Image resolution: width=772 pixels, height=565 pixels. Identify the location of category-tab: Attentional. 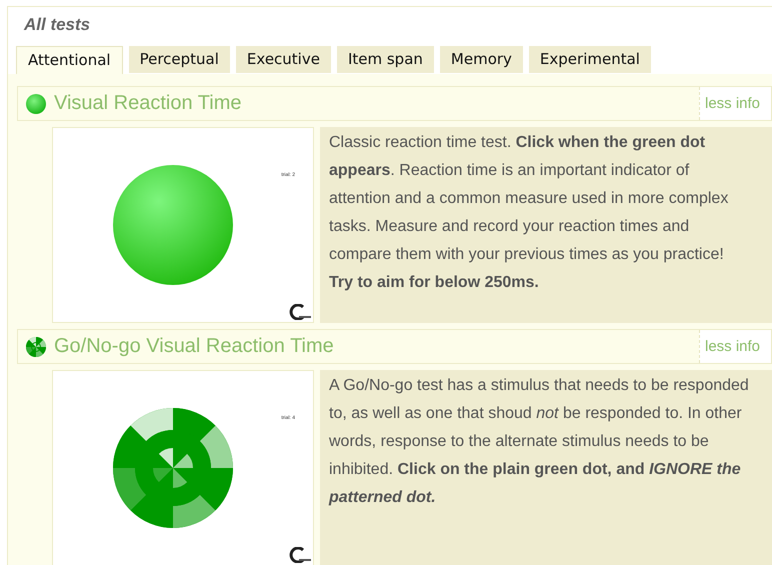
(69, 60).